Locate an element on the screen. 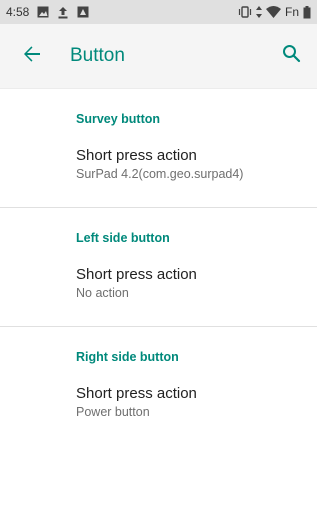 The image size is (320, 525). status-time: 4:58 is located at coordinates (18, 12).